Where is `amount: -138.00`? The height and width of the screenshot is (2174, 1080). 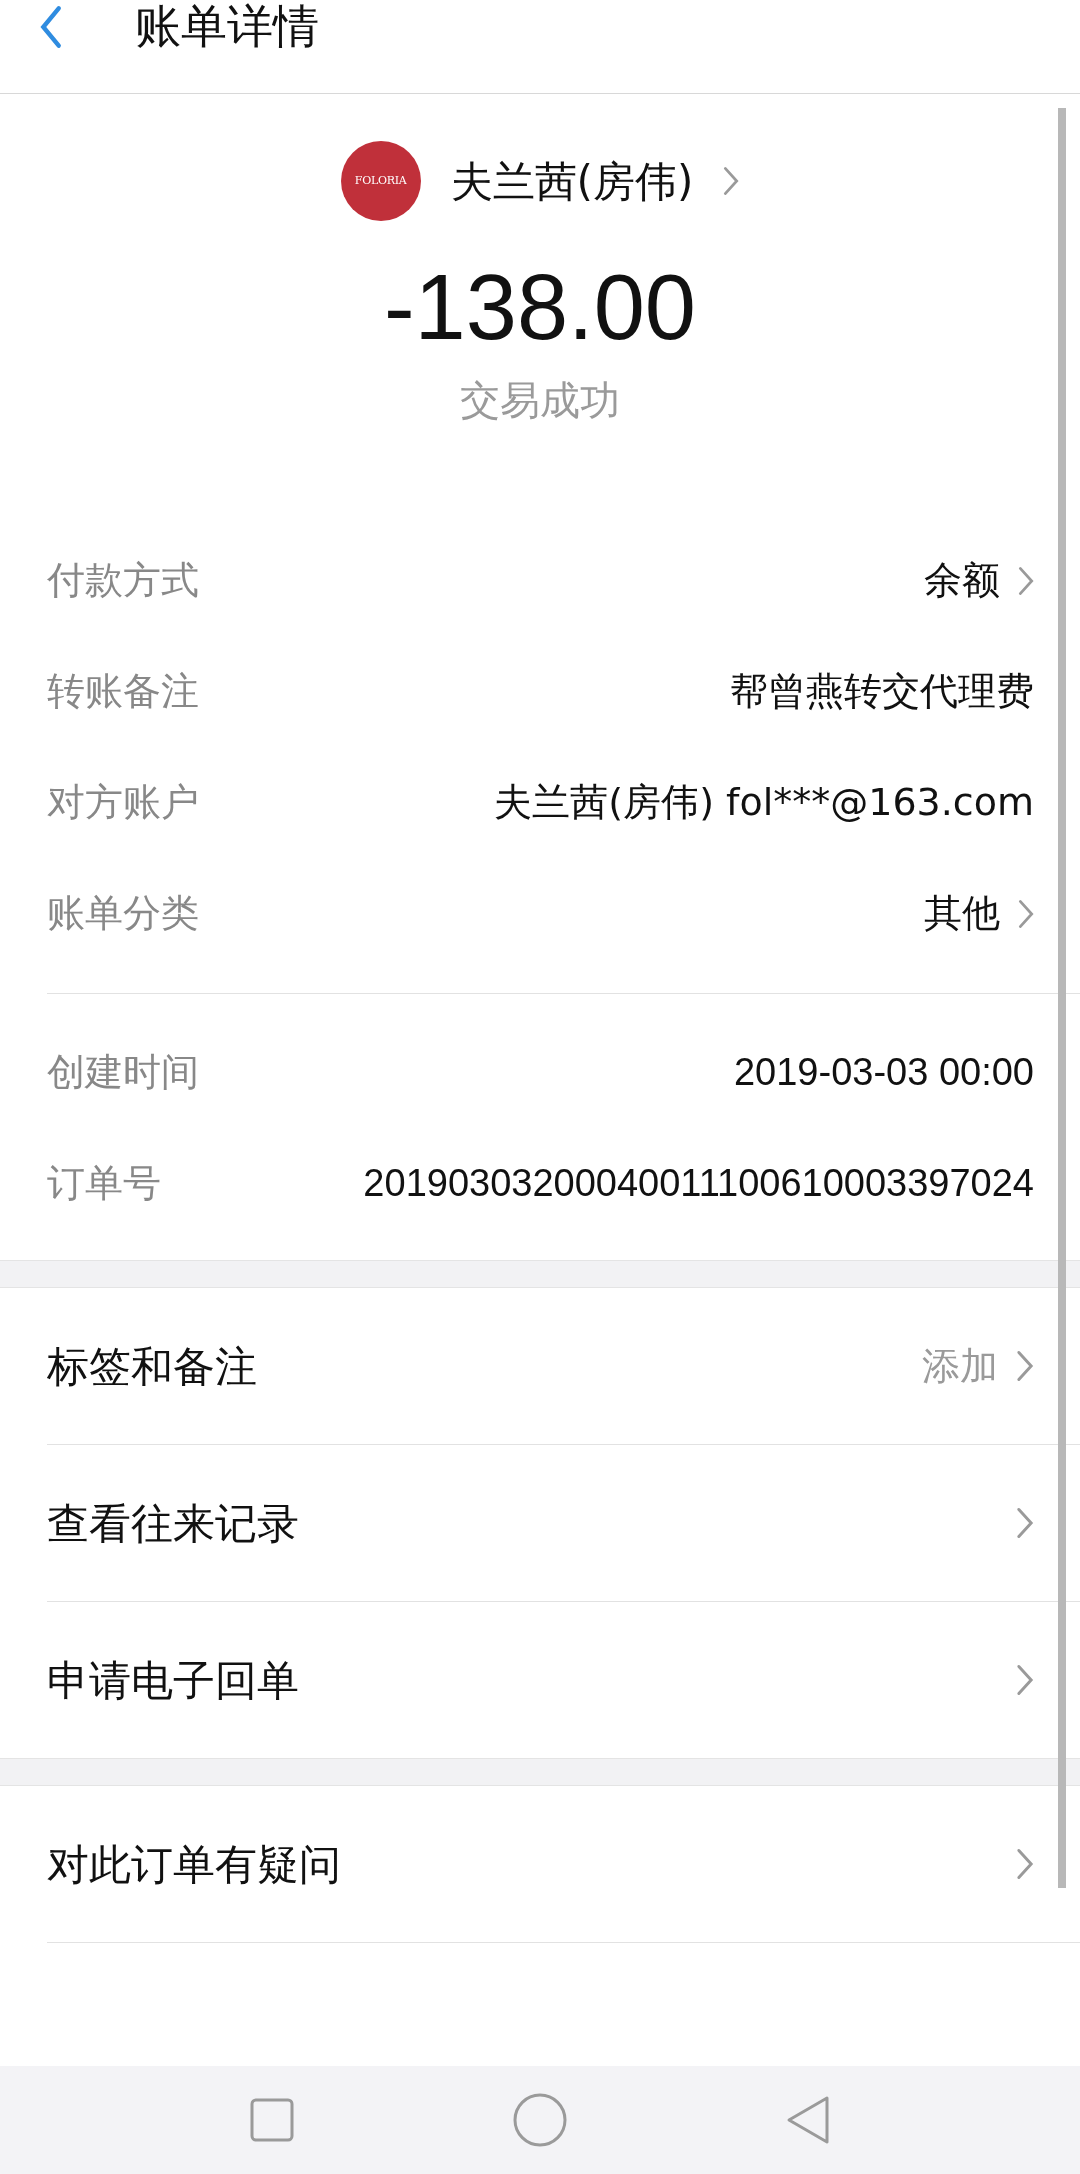 amount: -138.00 is located at coordinates (540, 307).